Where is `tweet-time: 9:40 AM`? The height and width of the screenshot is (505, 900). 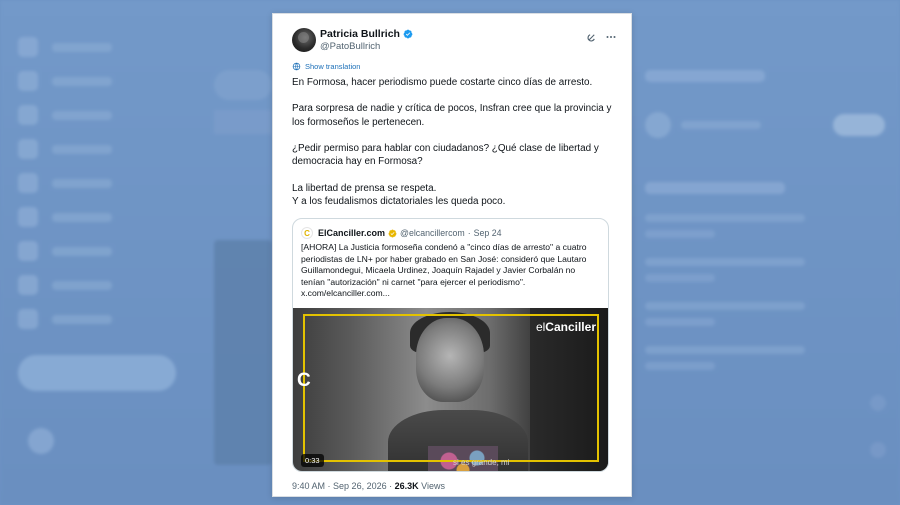 tweet-time: 9:40 AM is located at coordinates (308, 486).